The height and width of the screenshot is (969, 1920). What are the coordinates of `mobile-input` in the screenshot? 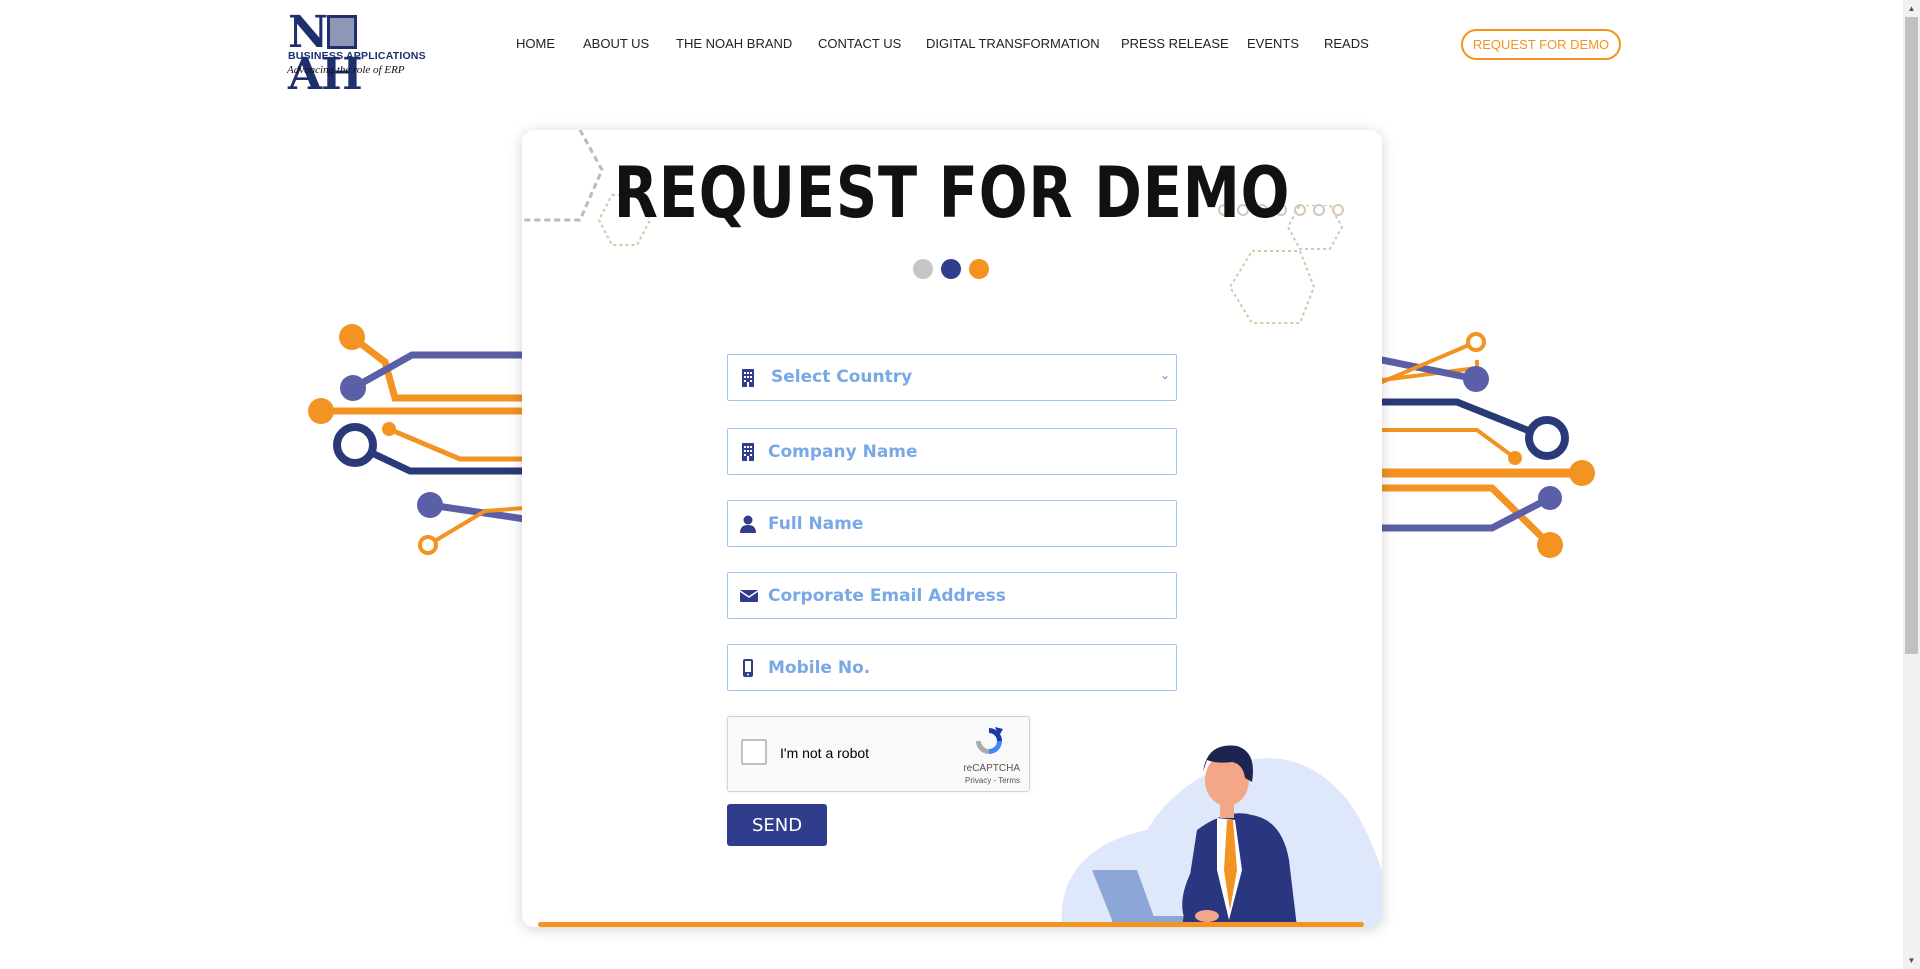 It's located at (963, 667).